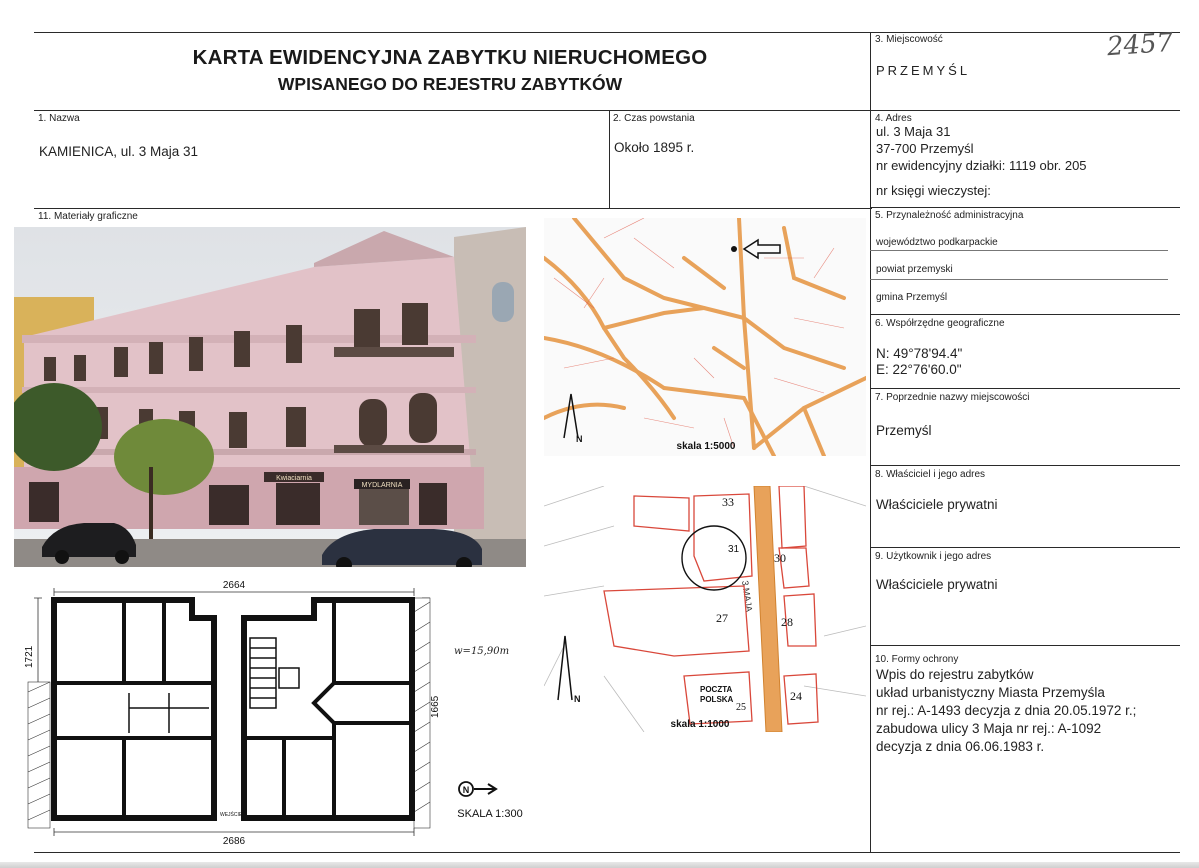 Image resolution: width=1199 pixels, height=868 pixels. Describe the element at coordinates (453, 208) in the screenshot. I see `rule-row1-bottom` at that location.